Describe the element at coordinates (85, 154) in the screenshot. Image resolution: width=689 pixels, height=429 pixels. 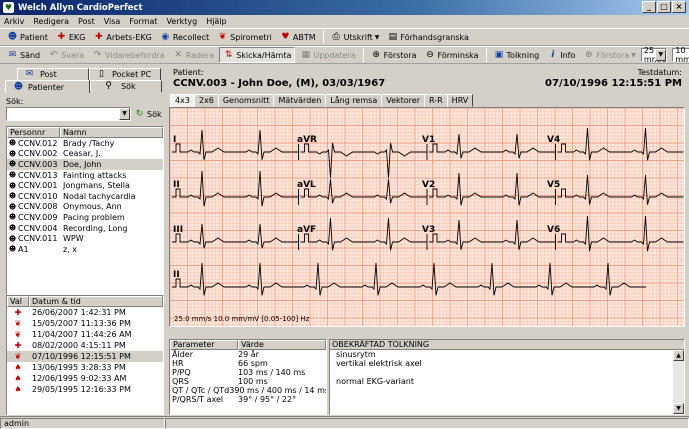
I see `patient-row: ☻ CCNV.002 Ceasar, J.` at that location.